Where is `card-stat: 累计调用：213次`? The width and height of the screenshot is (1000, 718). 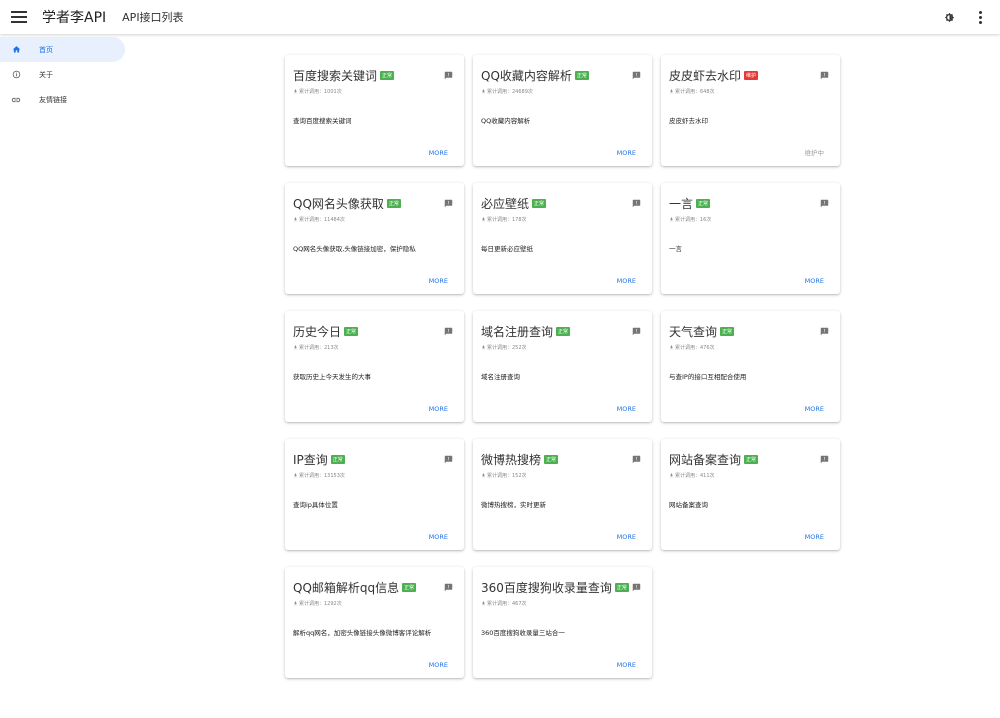 card-stat: 累计调用：213次 is located at coordinates (374, 347).